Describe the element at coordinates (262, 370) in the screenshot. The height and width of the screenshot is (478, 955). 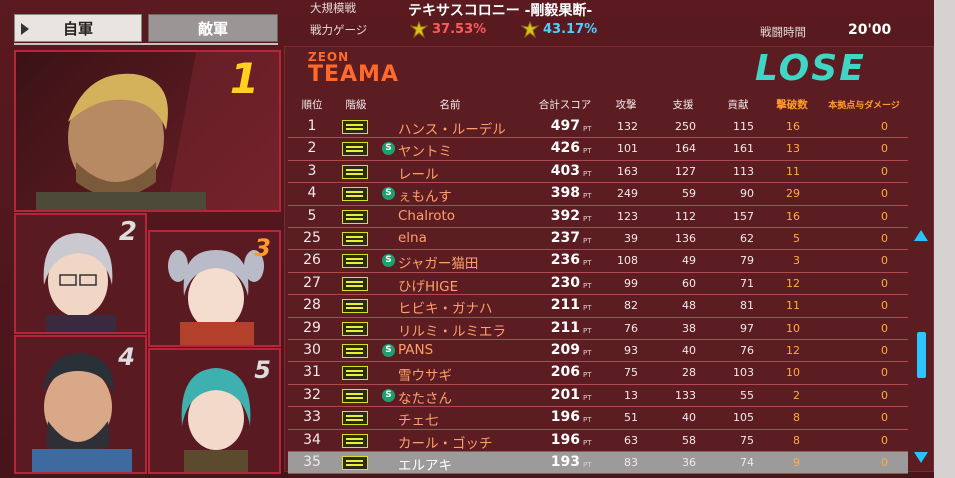
I see `rank-number-5: 5` at that location.